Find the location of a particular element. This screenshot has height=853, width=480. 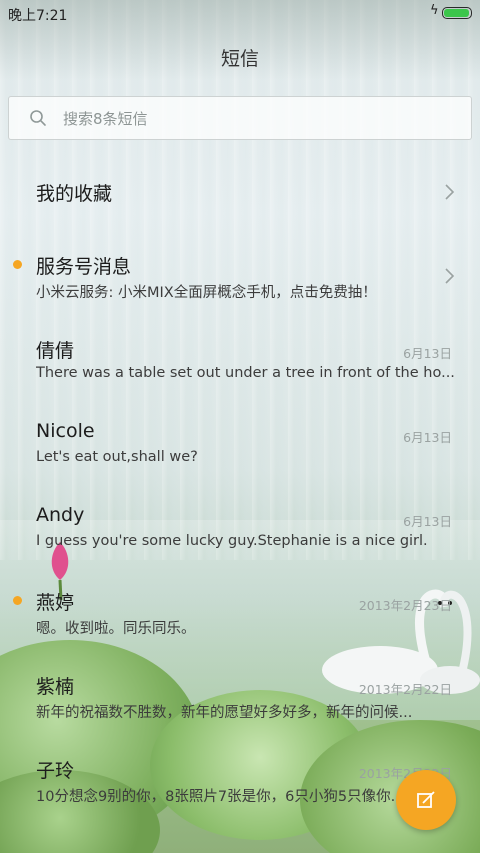

compose-button is located at coordinates (426, 800).